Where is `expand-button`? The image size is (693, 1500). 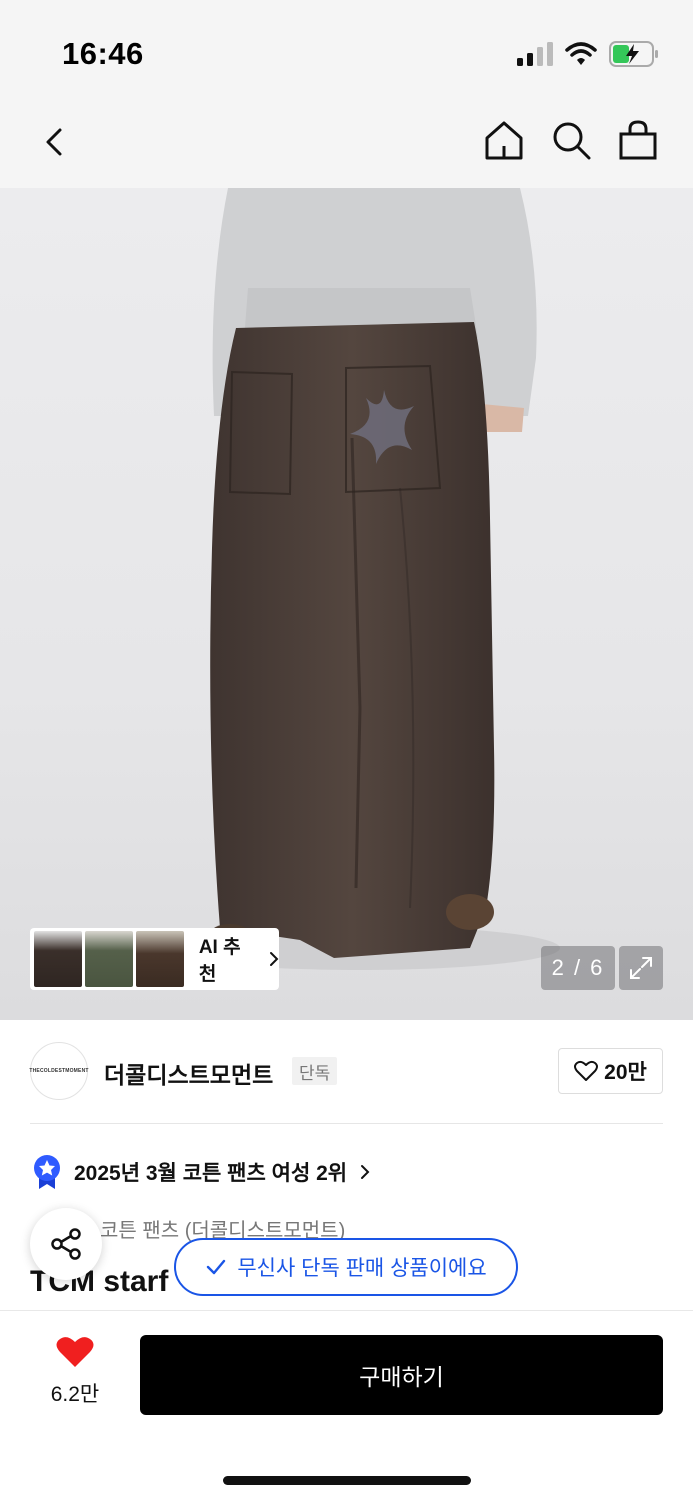 expand-button is located at coordinates (641, 968).